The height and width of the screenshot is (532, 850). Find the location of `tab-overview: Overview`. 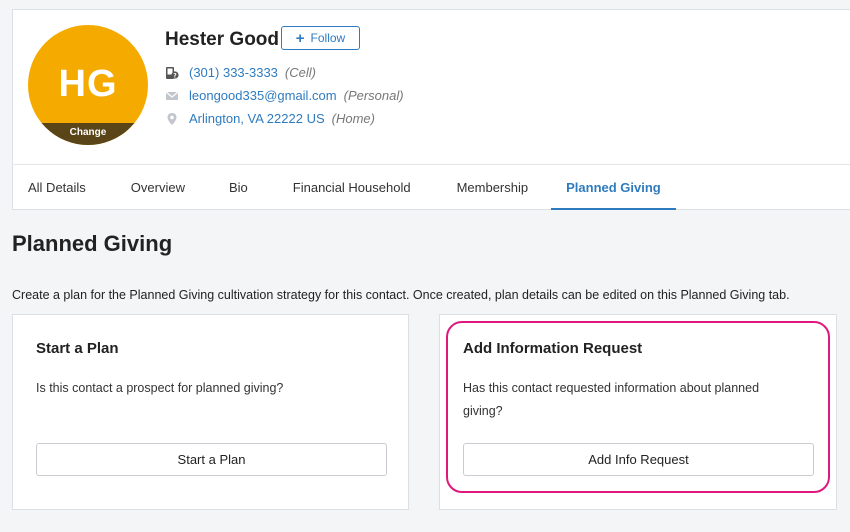

tab-overview: Overview is located at coordinates (154, 187).